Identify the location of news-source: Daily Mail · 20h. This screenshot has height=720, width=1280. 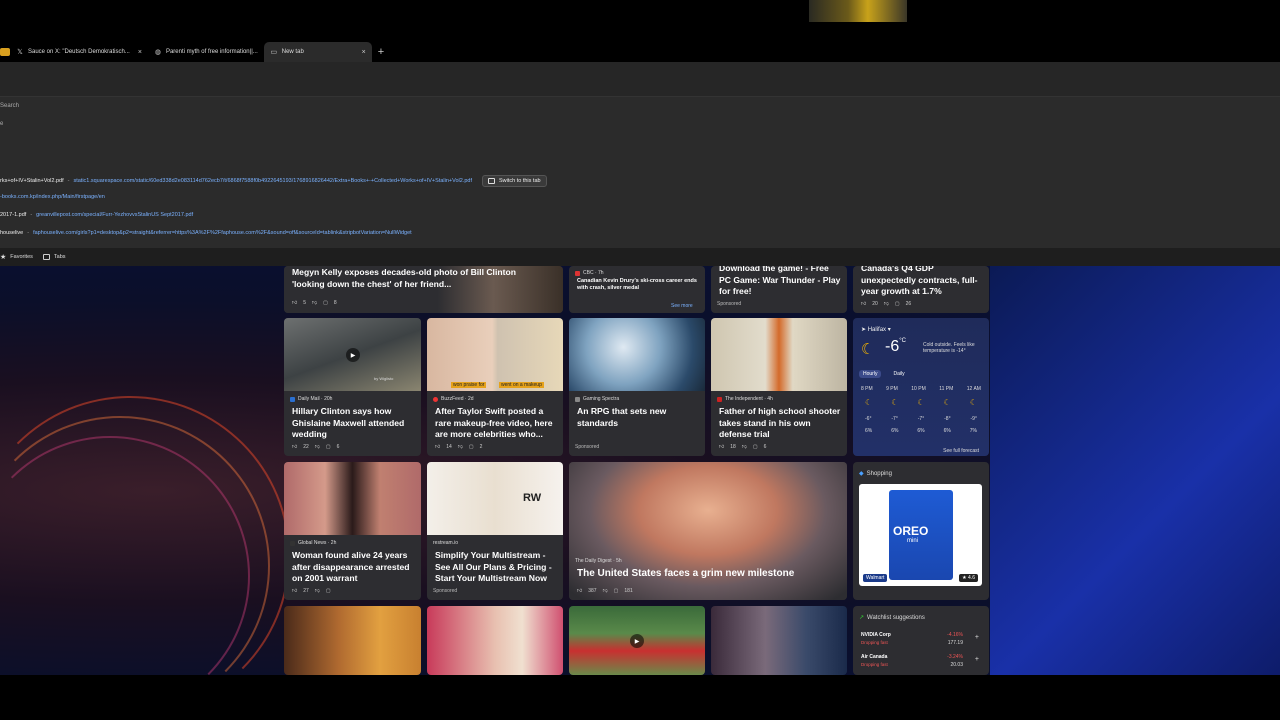
(311, 399).